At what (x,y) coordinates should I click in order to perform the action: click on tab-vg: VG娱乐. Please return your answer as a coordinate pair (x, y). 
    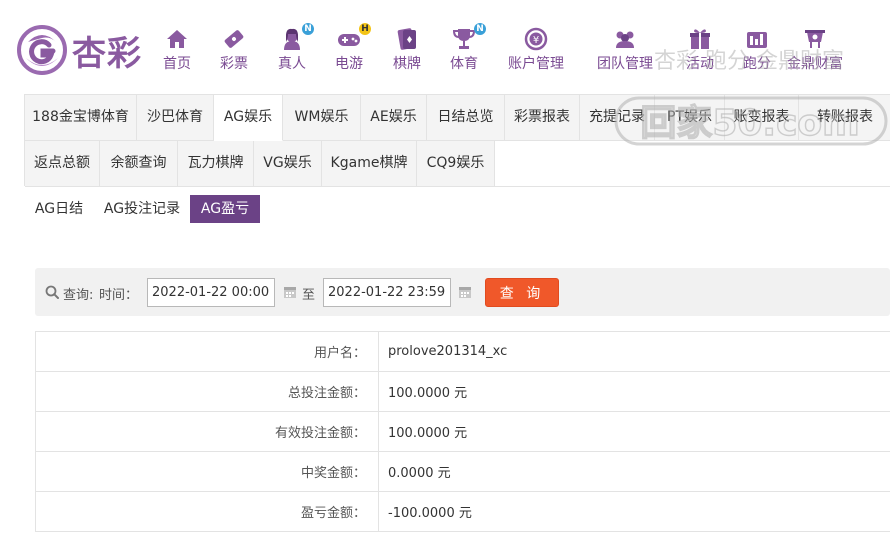
    Looking at the image, I should click on (288, 164).